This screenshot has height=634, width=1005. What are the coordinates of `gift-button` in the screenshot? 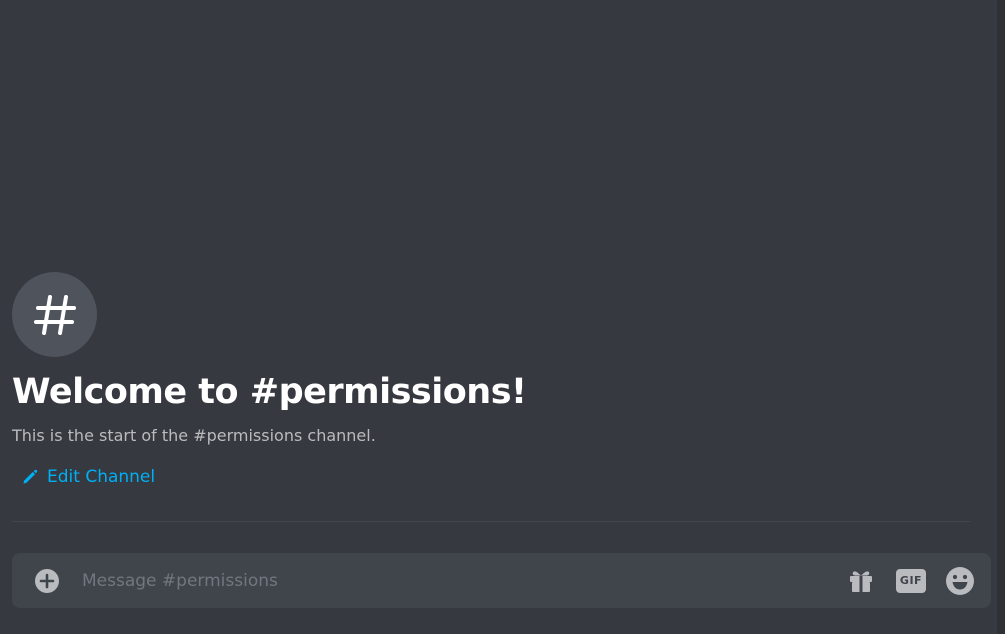 It's located at (861, 580).